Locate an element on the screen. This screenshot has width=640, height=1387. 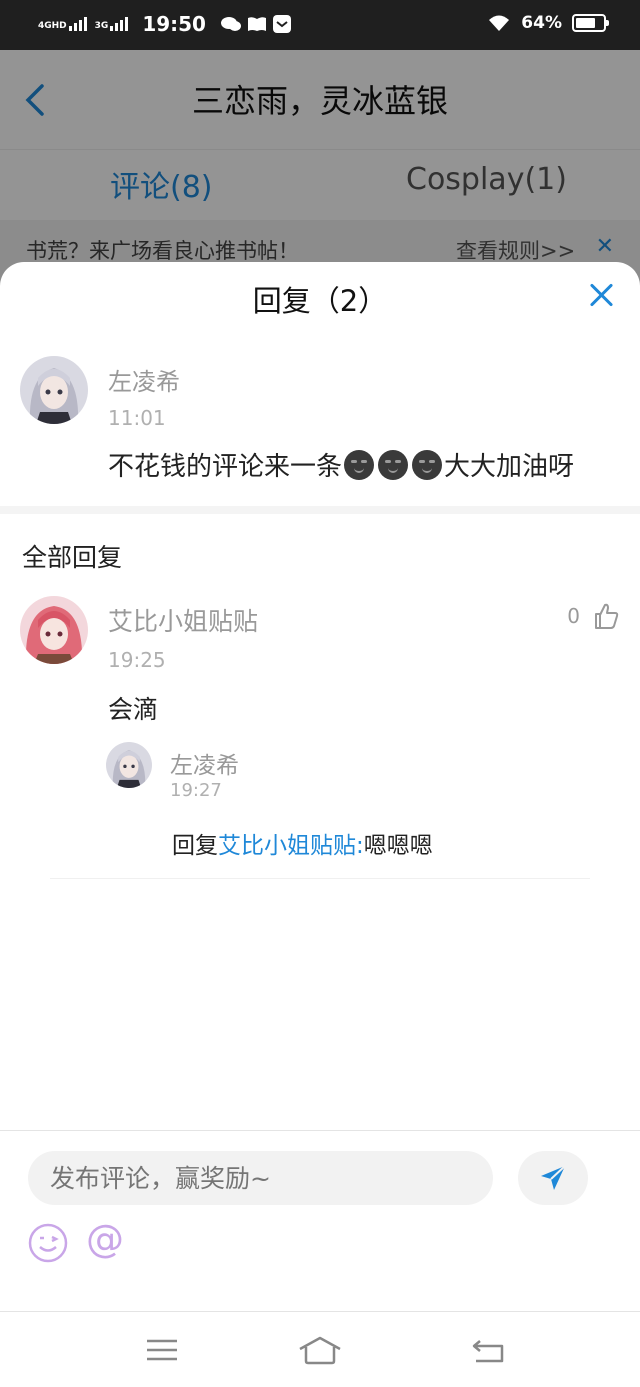
mentioned-user-link: 艾比小姐贴贴: is located at coordinates (291, 846).